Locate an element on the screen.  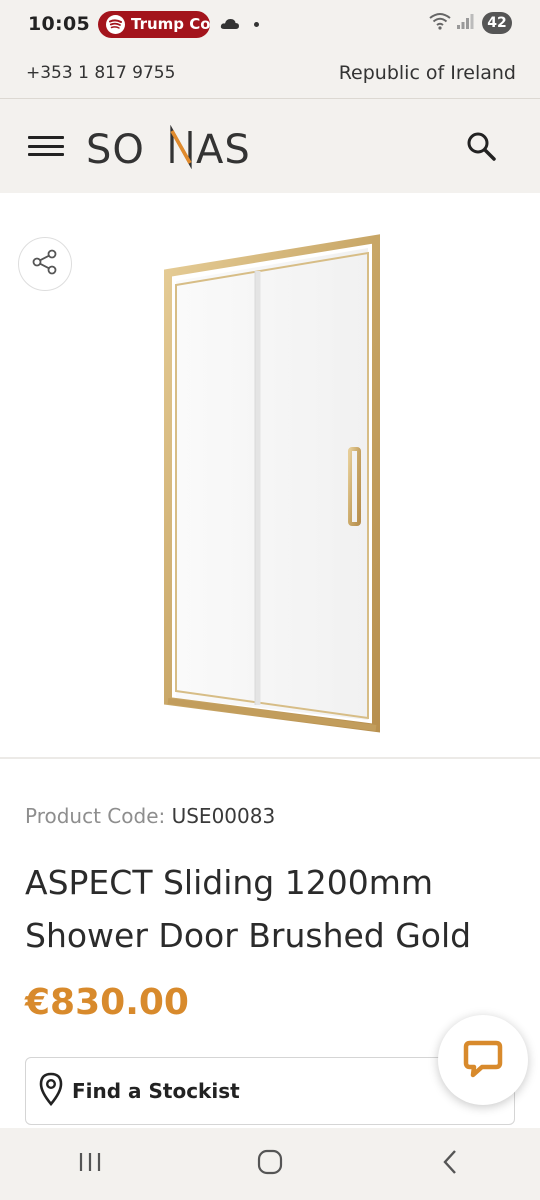
top-info-bar: +353 1 817 9755 Republic of Ireland is located at coordinates (270, 73).